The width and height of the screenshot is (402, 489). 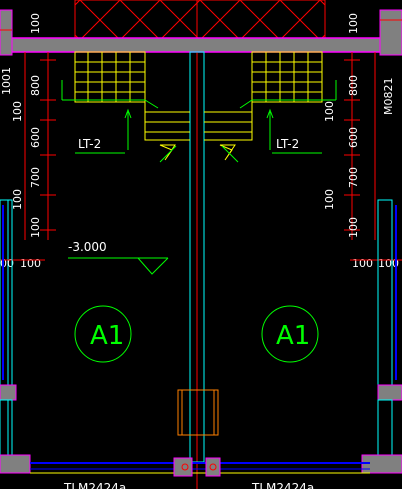 I want to click on level-mark: -3.000, so click(x=118, y=257).